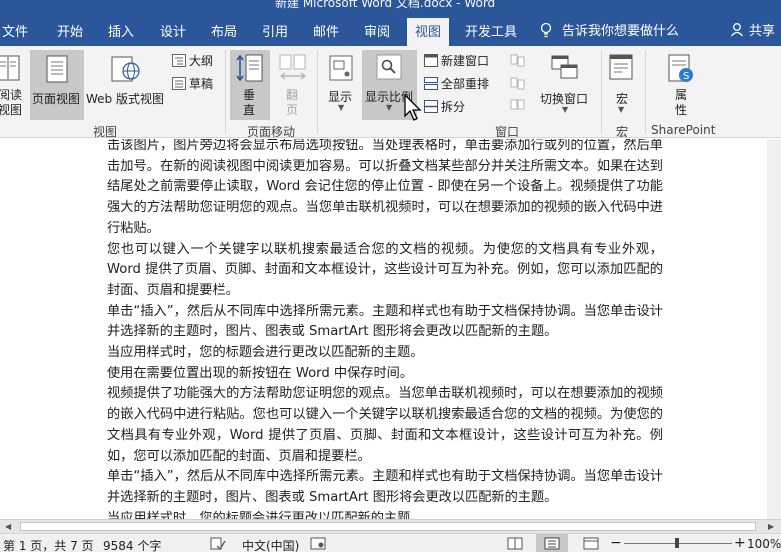 Image resolution: width=781 pixels, height=552 pixels. What do you see at coordinates (565, 85) in the screenshot?
I see `switch-windows-button: 切换窗口 ▼` at bounding box center [565, 85].